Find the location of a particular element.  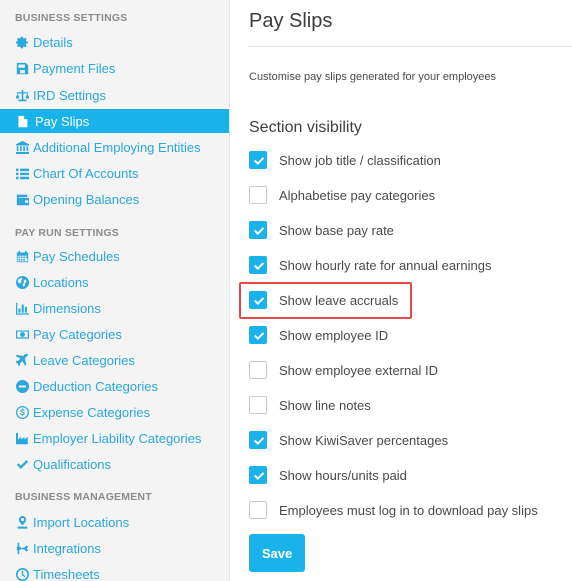

scale-icon is located at coordinates (22, 95).